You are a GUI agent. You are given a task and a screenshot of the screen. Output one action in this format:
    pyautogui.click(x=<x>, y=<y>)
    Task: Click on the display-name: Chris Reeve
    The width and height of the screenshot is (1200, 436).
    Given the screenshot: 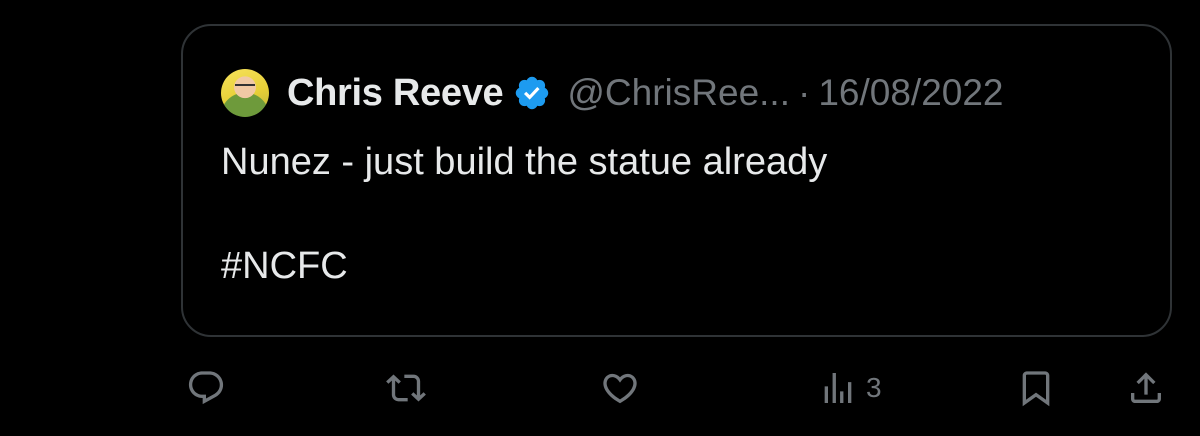 What is the action you would take?
    pyautogui.click(x=395, y=93)
    